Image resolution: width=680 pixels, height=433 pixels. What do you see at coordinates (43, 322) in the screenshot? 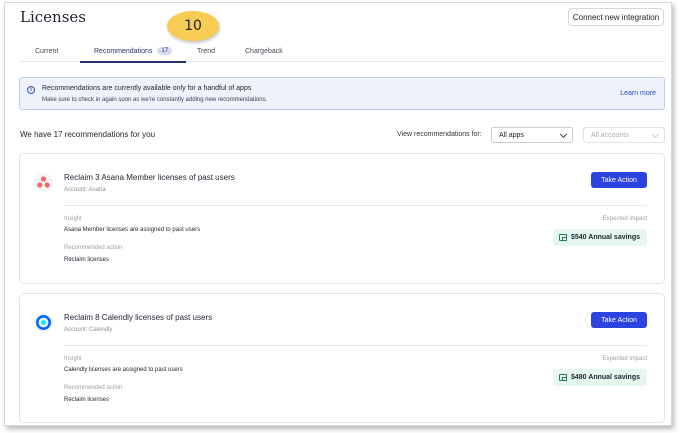
I see `calendly-logo-icon` at bounding box center [43, 322].